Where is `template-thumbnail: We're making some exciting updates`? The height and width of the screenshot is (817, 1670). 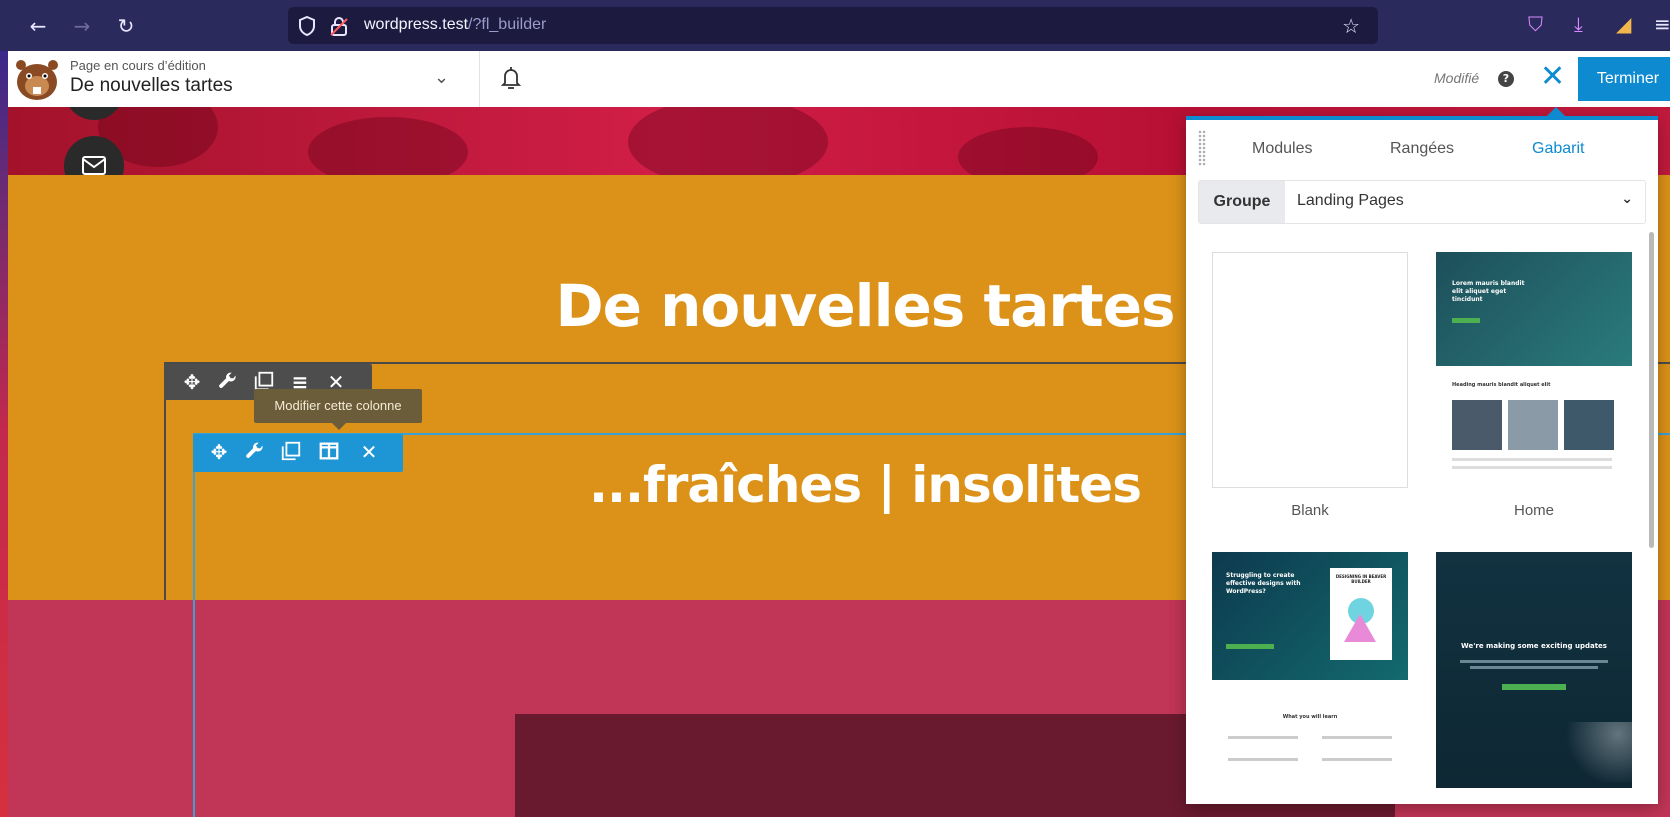 template-thumbnail: We're making some exciting updates is located at coordinates (1534, 670).